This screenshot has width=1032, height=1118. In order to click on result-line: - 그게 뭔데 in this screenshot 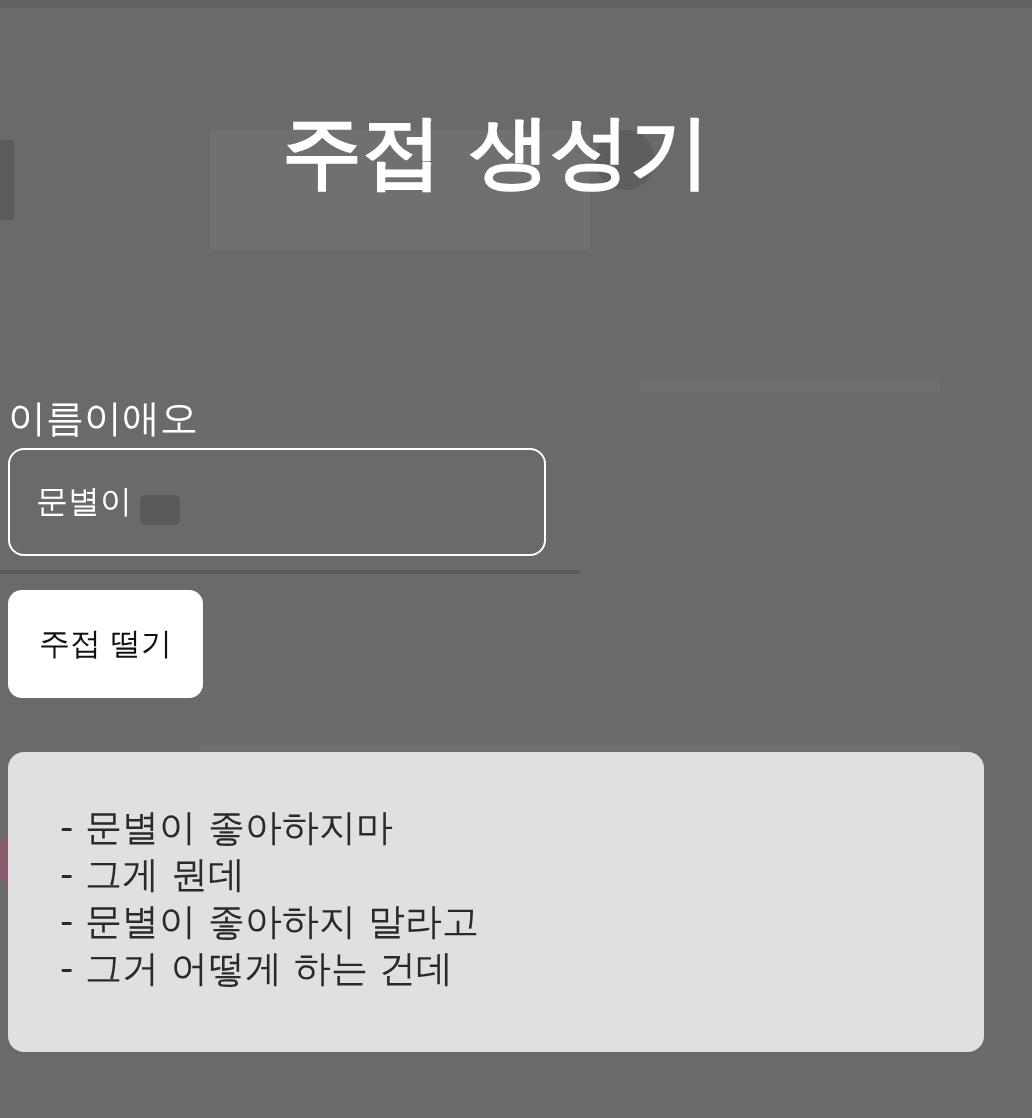, I will do `click(153, 874)`.